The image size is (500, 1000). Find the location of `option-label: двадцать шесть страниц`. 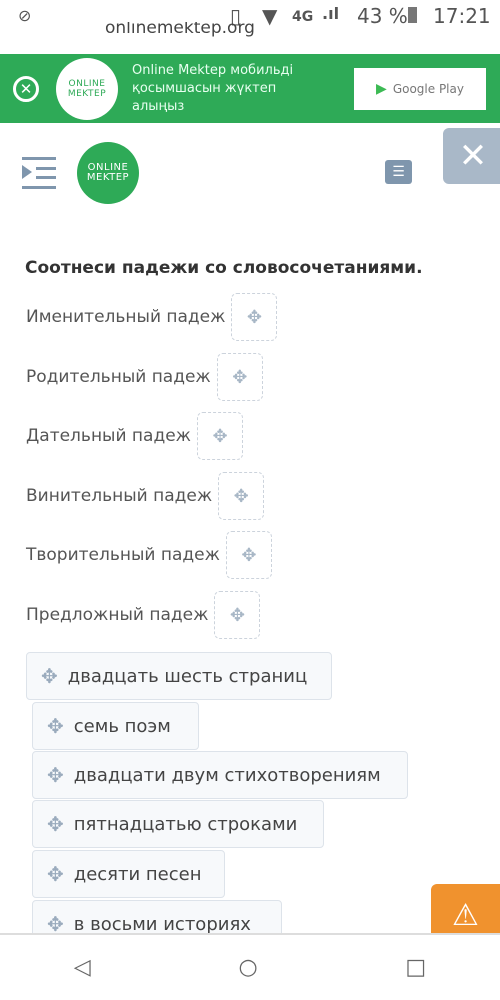

option-label: двадцать шесть страниц is located at coordinates (187, 676).